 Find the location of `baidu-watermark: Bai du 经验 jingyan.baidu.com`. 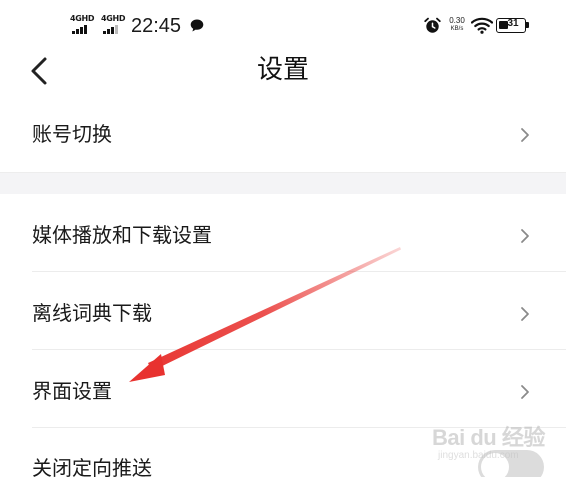

baidu-watermark: Bai du 经验 jingyan.baidu.com is located at coordinates (495, 444).